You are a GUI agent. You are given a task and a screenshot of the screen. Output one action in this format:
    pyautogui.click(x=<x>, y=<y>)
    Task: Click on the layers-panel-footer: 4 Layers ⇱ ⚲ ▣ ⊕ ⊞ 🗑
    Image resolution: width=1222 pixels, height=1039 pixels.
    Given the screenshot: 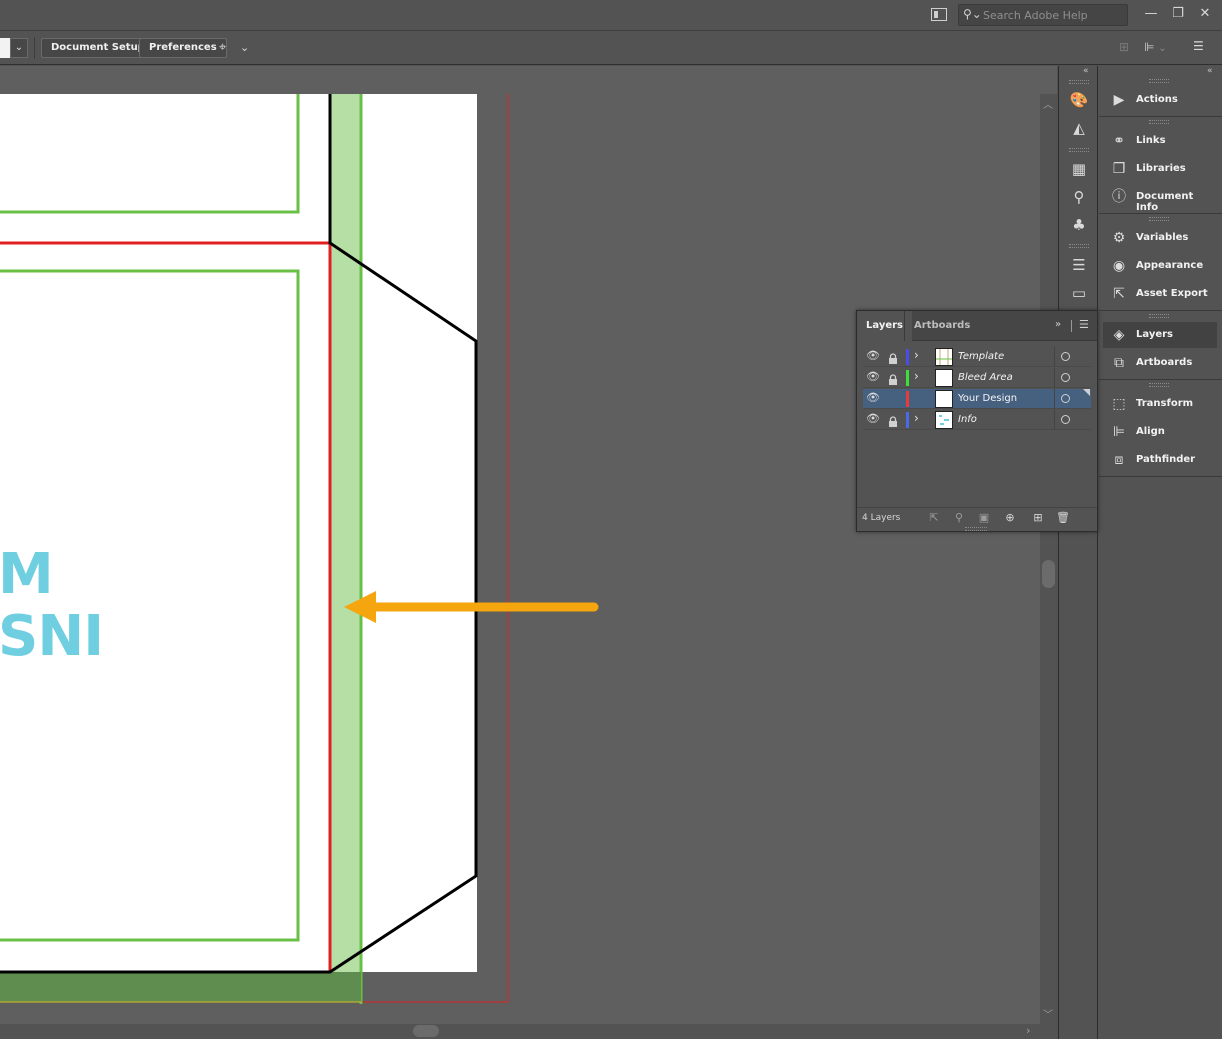 What is the action you would take?
    pyautogui.click(x=977, y=518)
    